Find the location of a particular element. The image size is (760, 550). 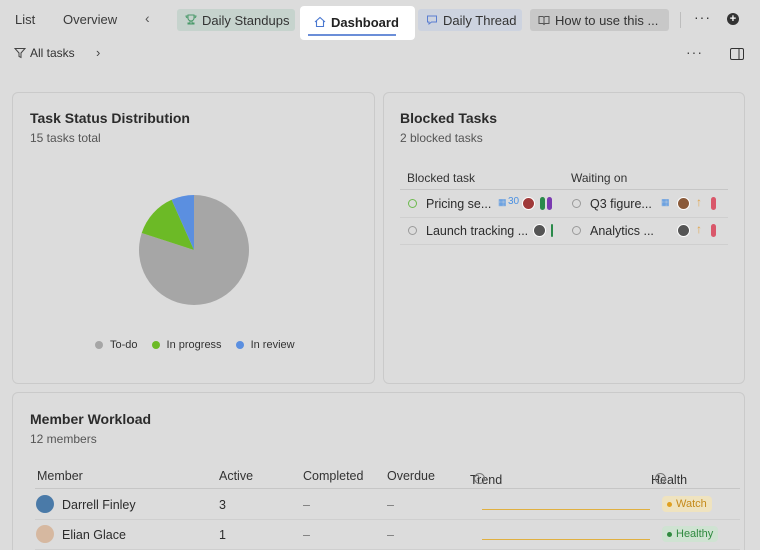

home-icon is located at coordinates (320, 22).